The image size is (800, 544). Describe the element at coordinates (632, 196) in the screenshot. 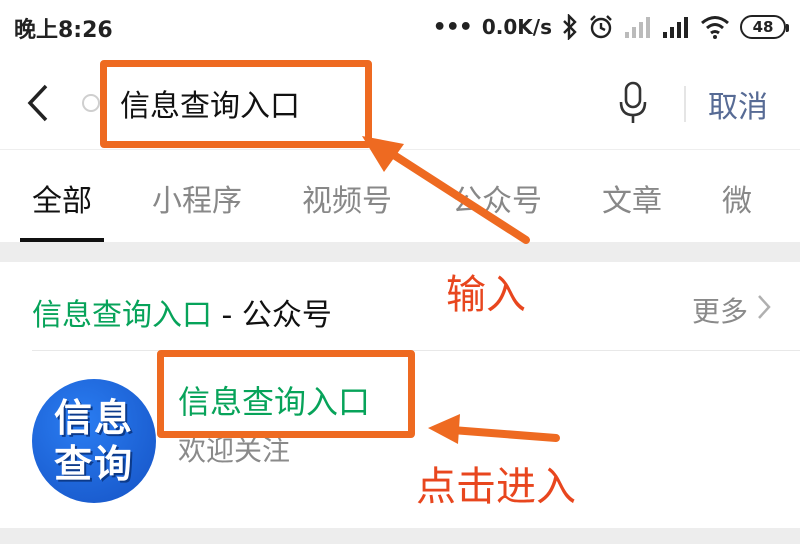

I see `tab-articles: 文章` at that location.